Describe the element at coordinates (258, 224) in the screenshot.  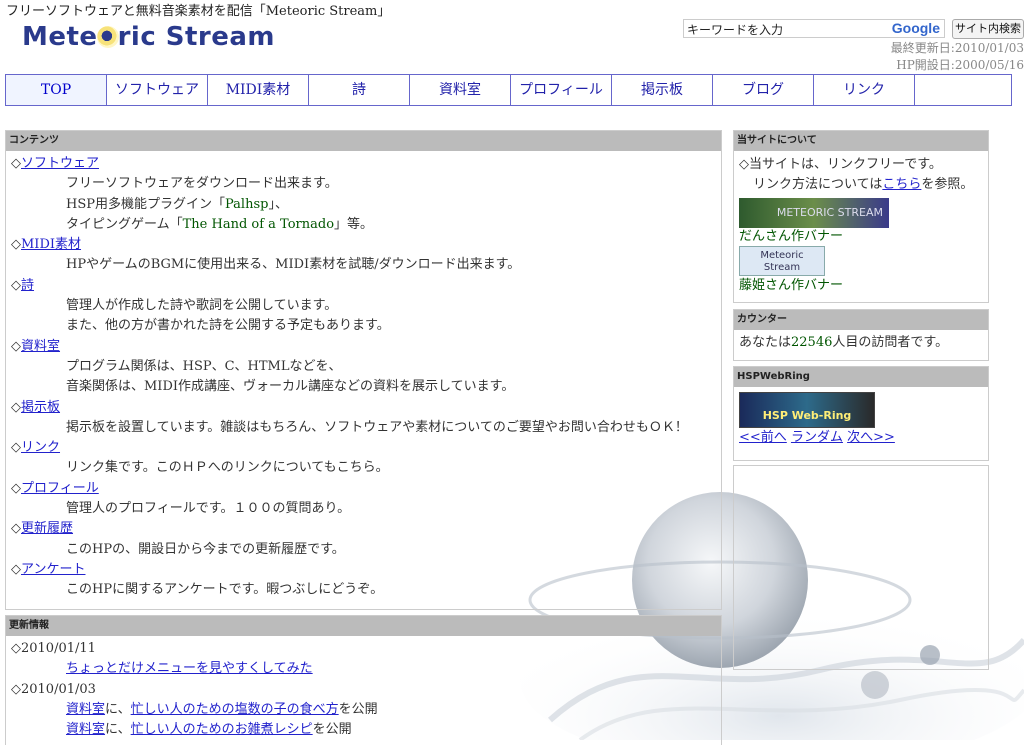
I see `link-tornado: The Hand of a Tornado` at that location.